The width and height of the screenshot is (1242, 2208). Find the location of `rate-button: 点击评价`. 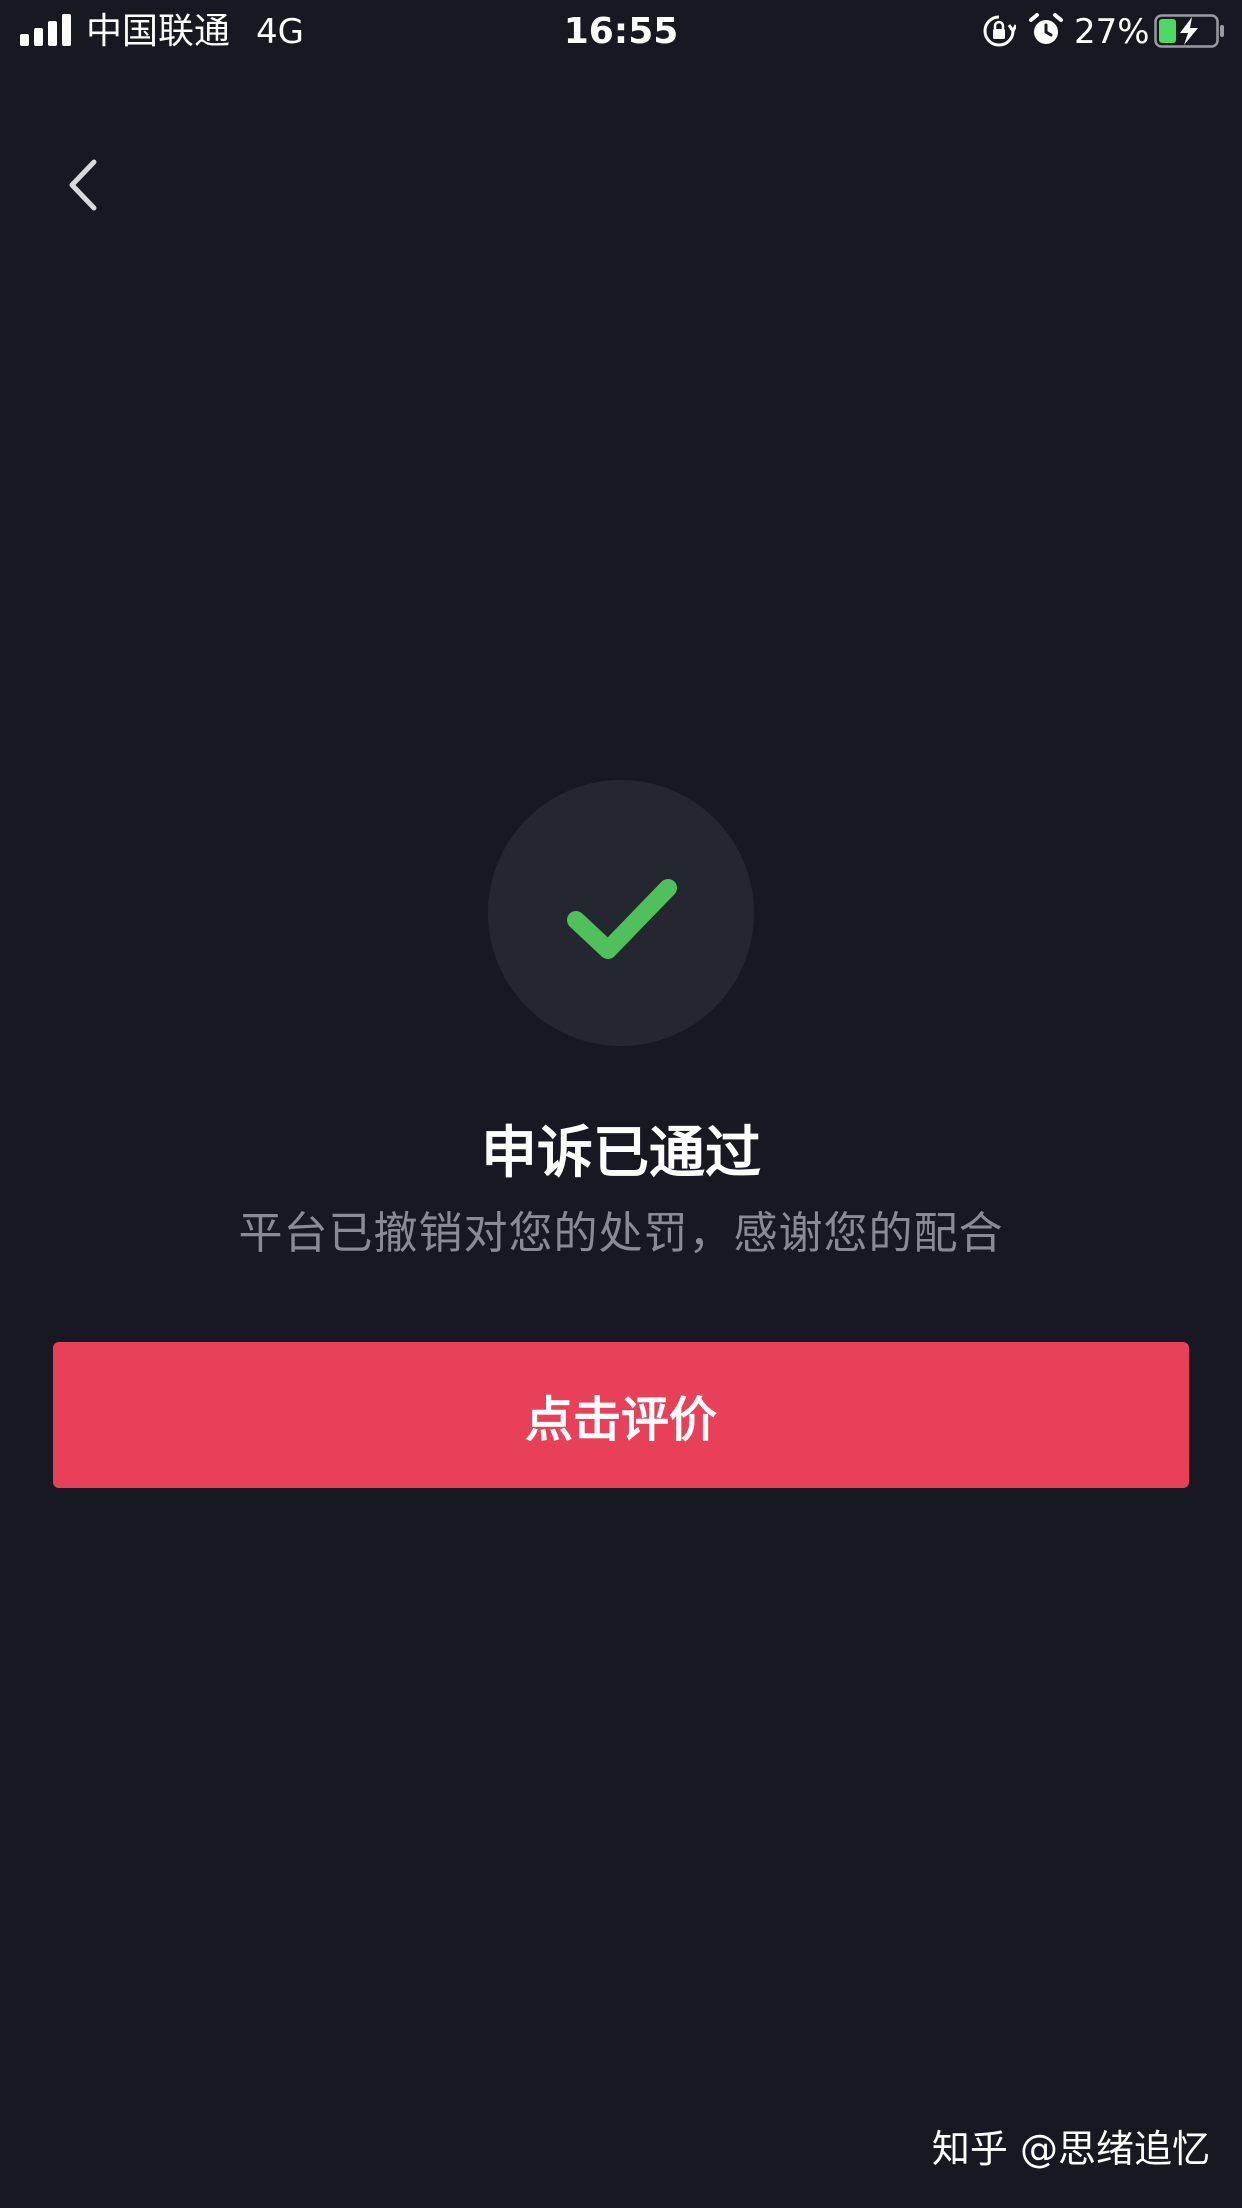

rate-button: 点击评价 is located at coordinates (621, 1415).